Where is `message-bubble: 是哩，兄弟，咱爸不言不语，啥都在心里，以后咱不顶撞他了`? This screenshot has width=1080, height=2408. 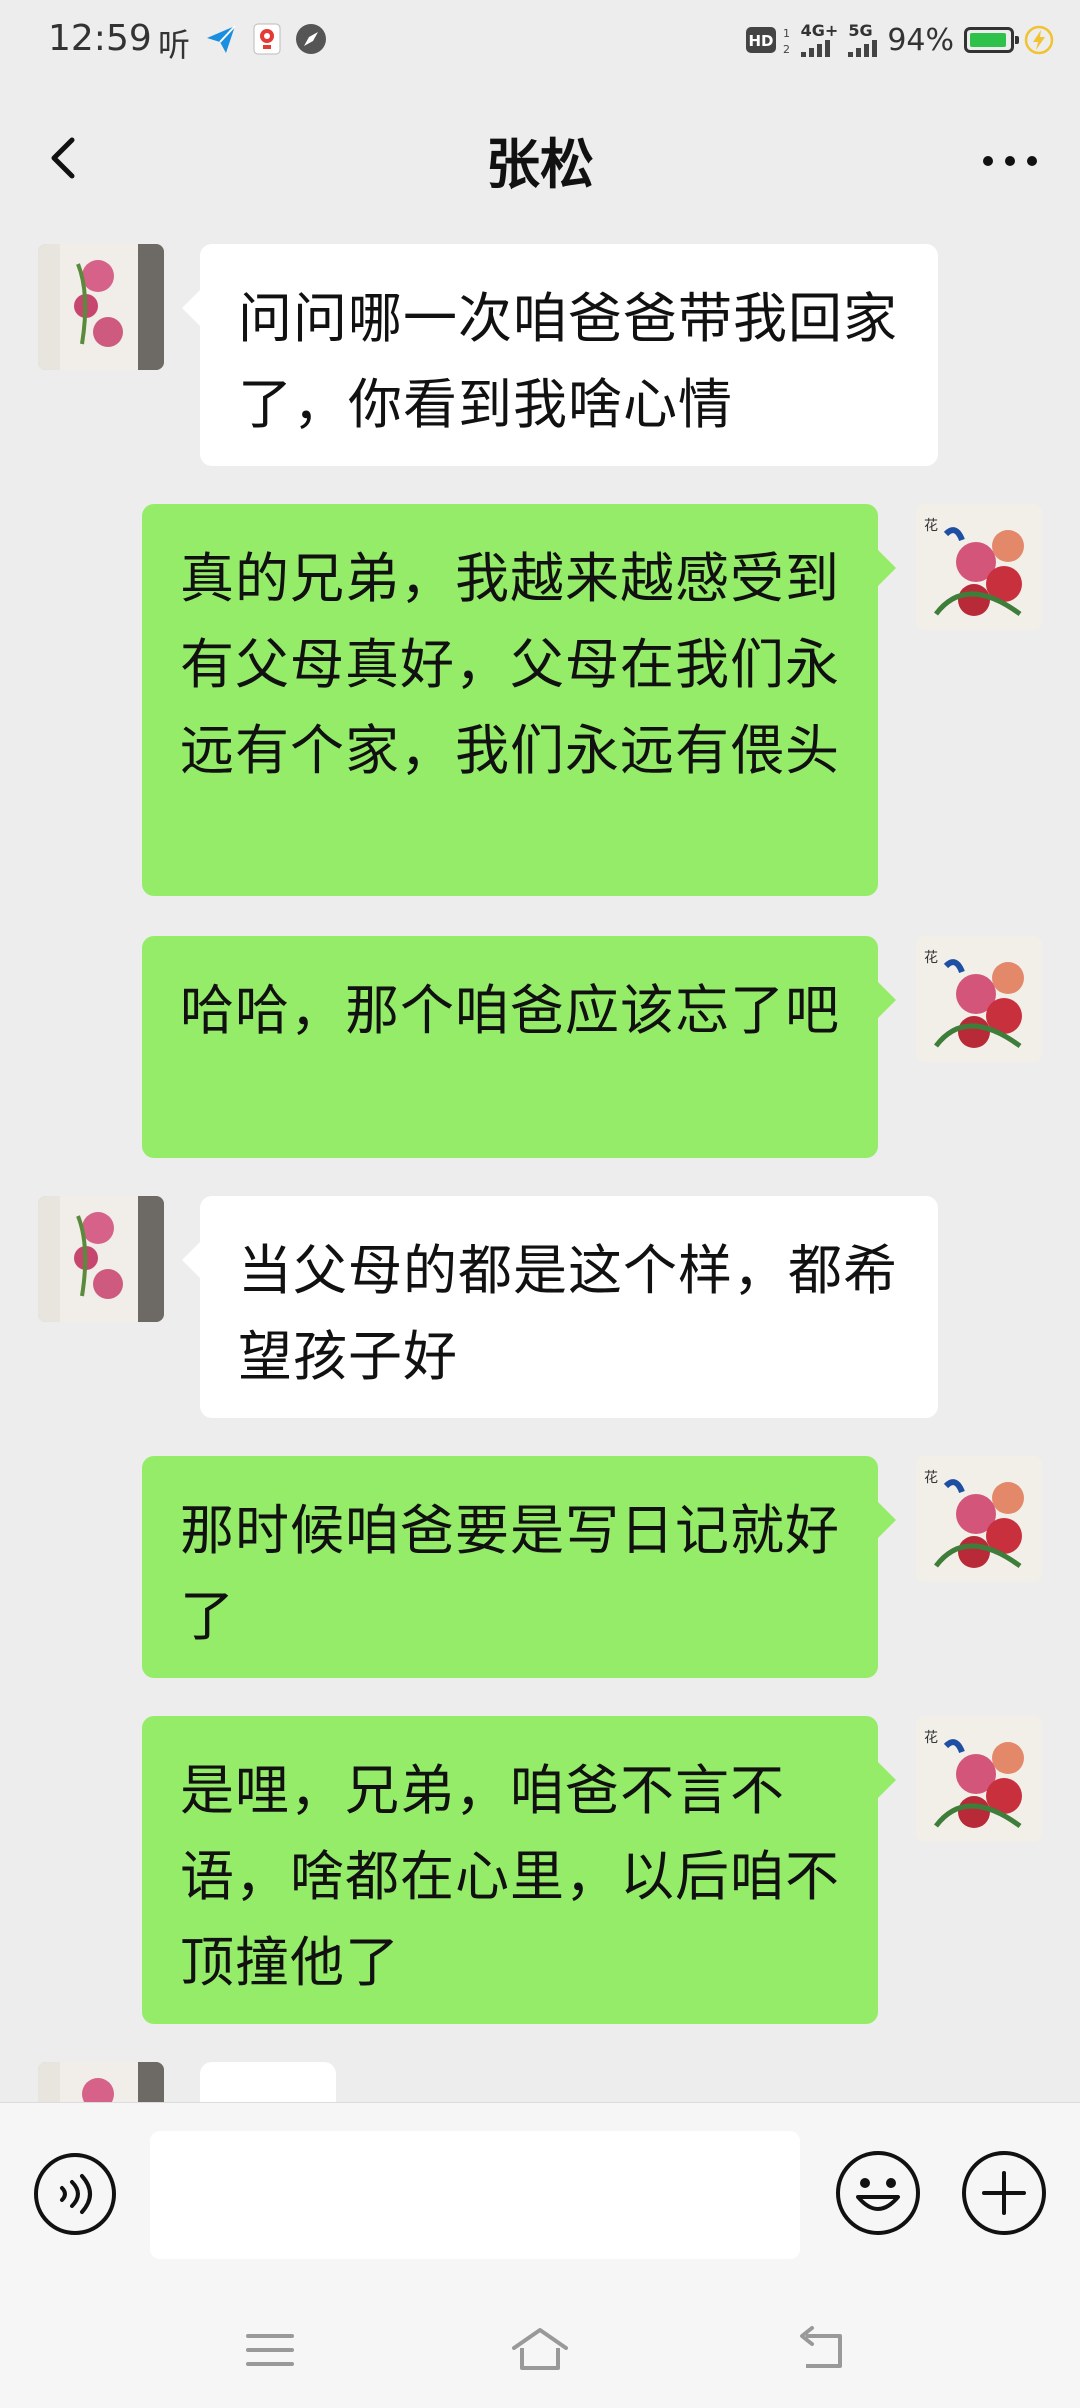 message-bubble: 是哩，兄弟，咱爸不言不语，啥都在心里，以后咱不顶撞他了 is located at coordinates (519, 1870).